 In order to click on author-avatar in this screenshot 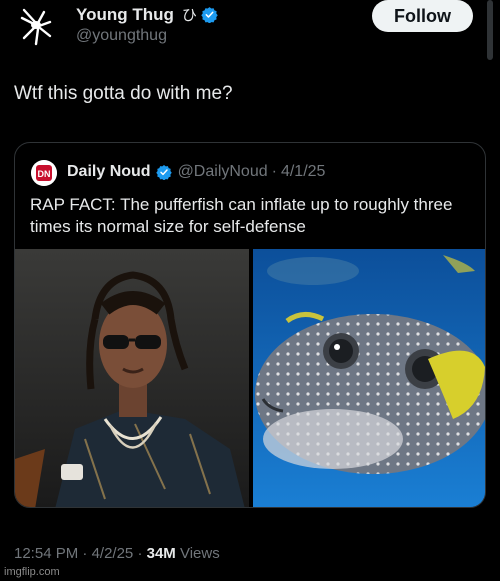, I will do `click(36, 26)`.